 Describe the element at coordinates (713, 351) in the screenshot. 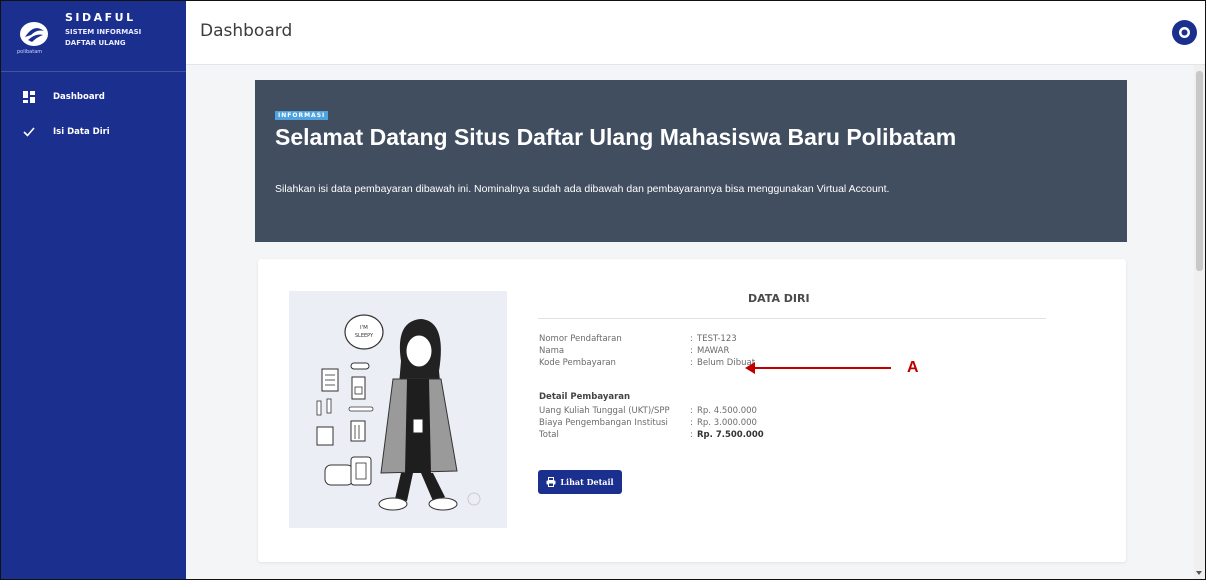

I see `value-nama: MAWAR` at that location.